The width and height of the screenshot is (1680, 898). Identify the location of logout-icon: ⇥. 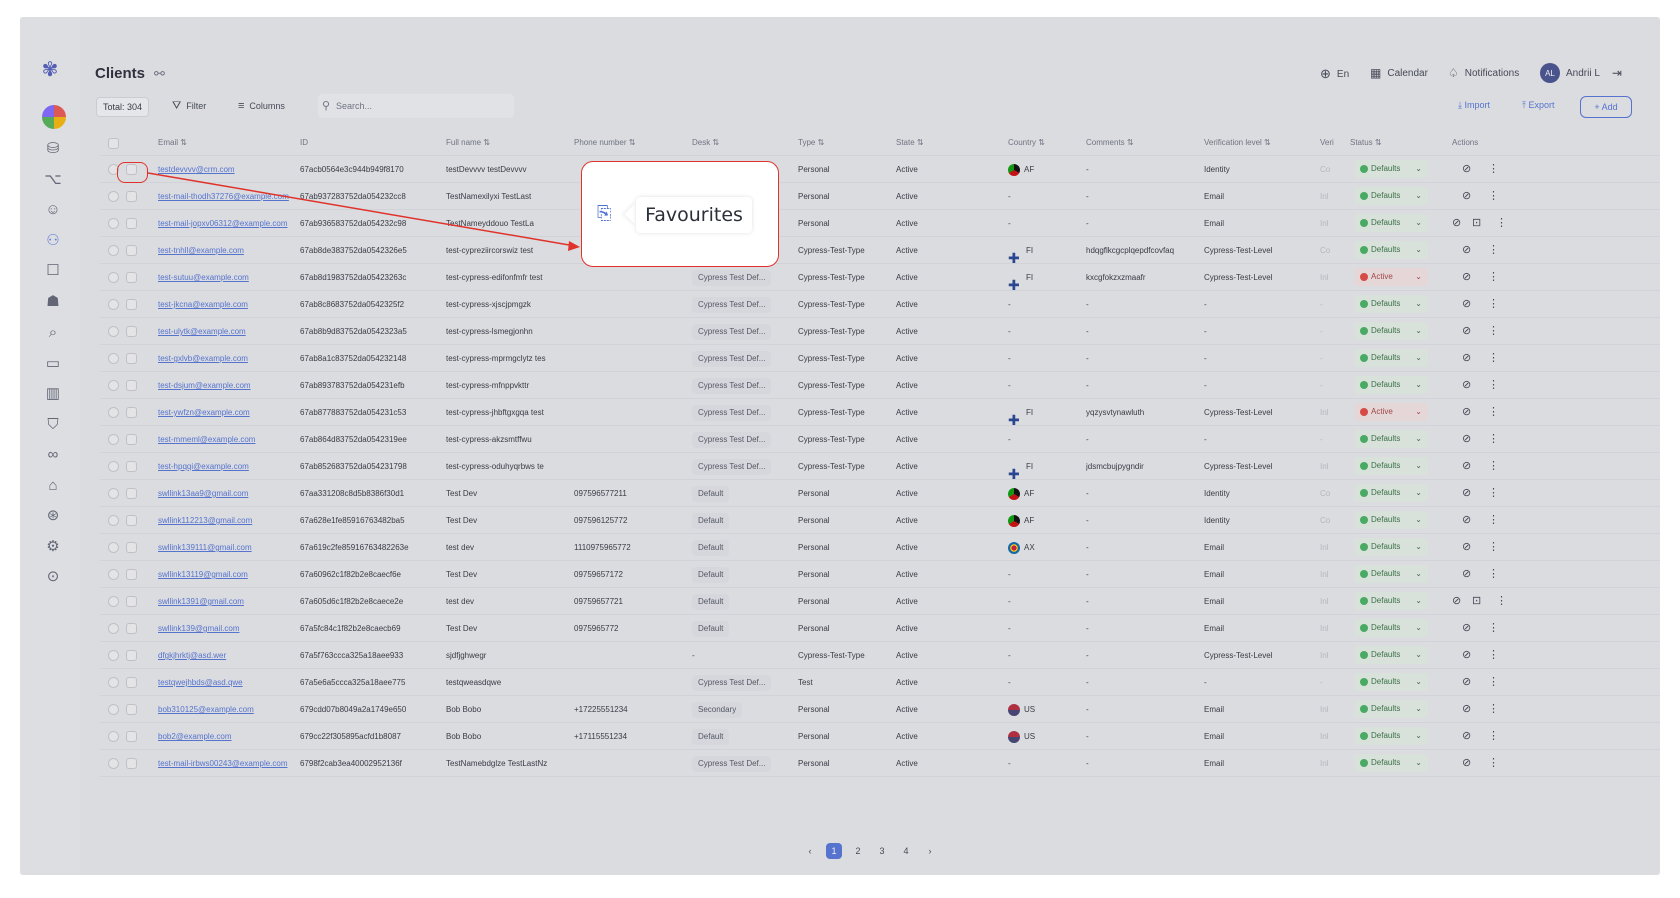
(1617, 73).